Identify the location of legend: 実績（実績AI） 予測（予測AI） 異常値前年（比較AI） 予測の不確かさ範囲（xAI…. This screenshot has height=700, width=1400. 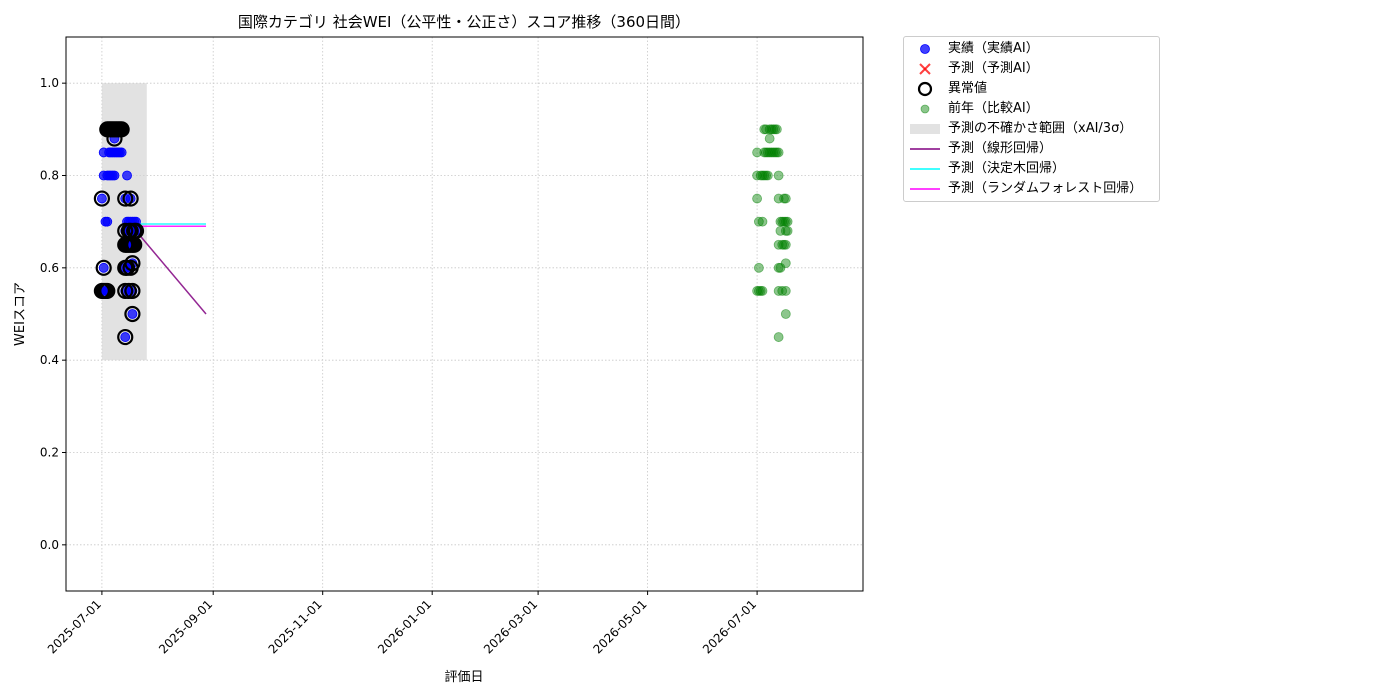
(1031, 119).